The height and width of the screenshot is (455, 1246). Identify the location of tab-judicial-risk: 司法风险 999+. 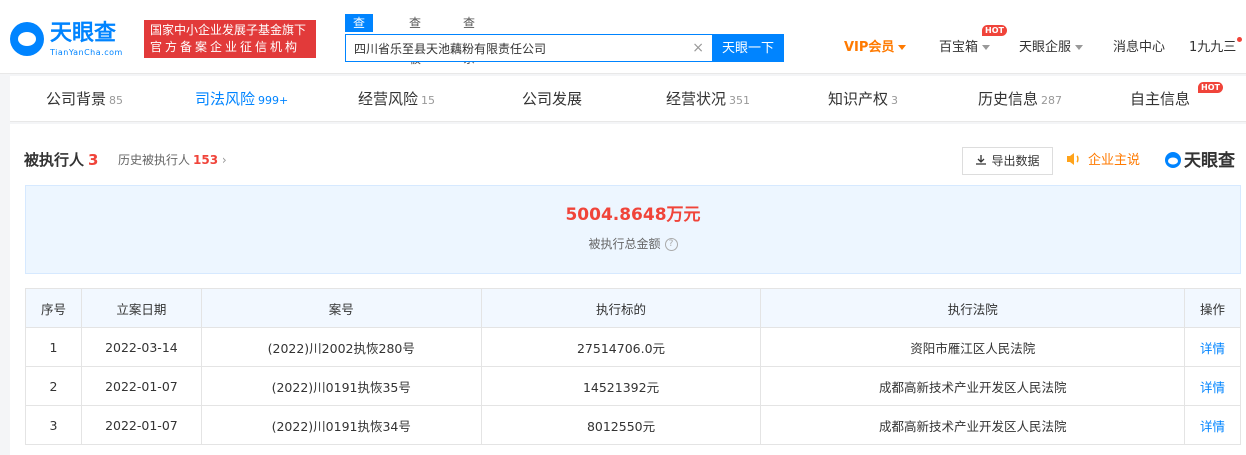
(241, 99).